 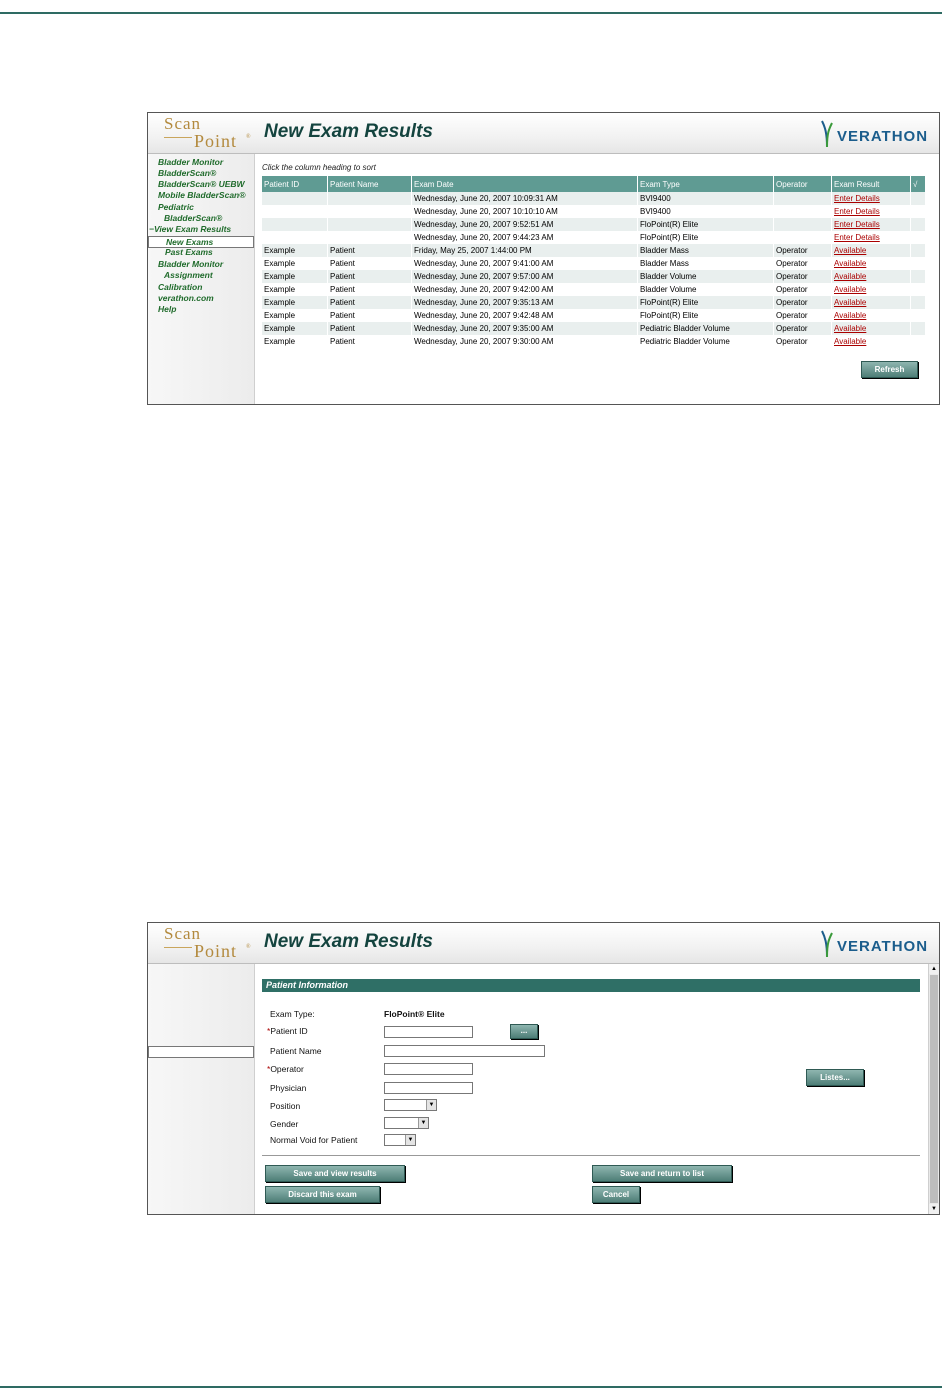 I want to click on patient-name-field, so click(x=464, y=1051).